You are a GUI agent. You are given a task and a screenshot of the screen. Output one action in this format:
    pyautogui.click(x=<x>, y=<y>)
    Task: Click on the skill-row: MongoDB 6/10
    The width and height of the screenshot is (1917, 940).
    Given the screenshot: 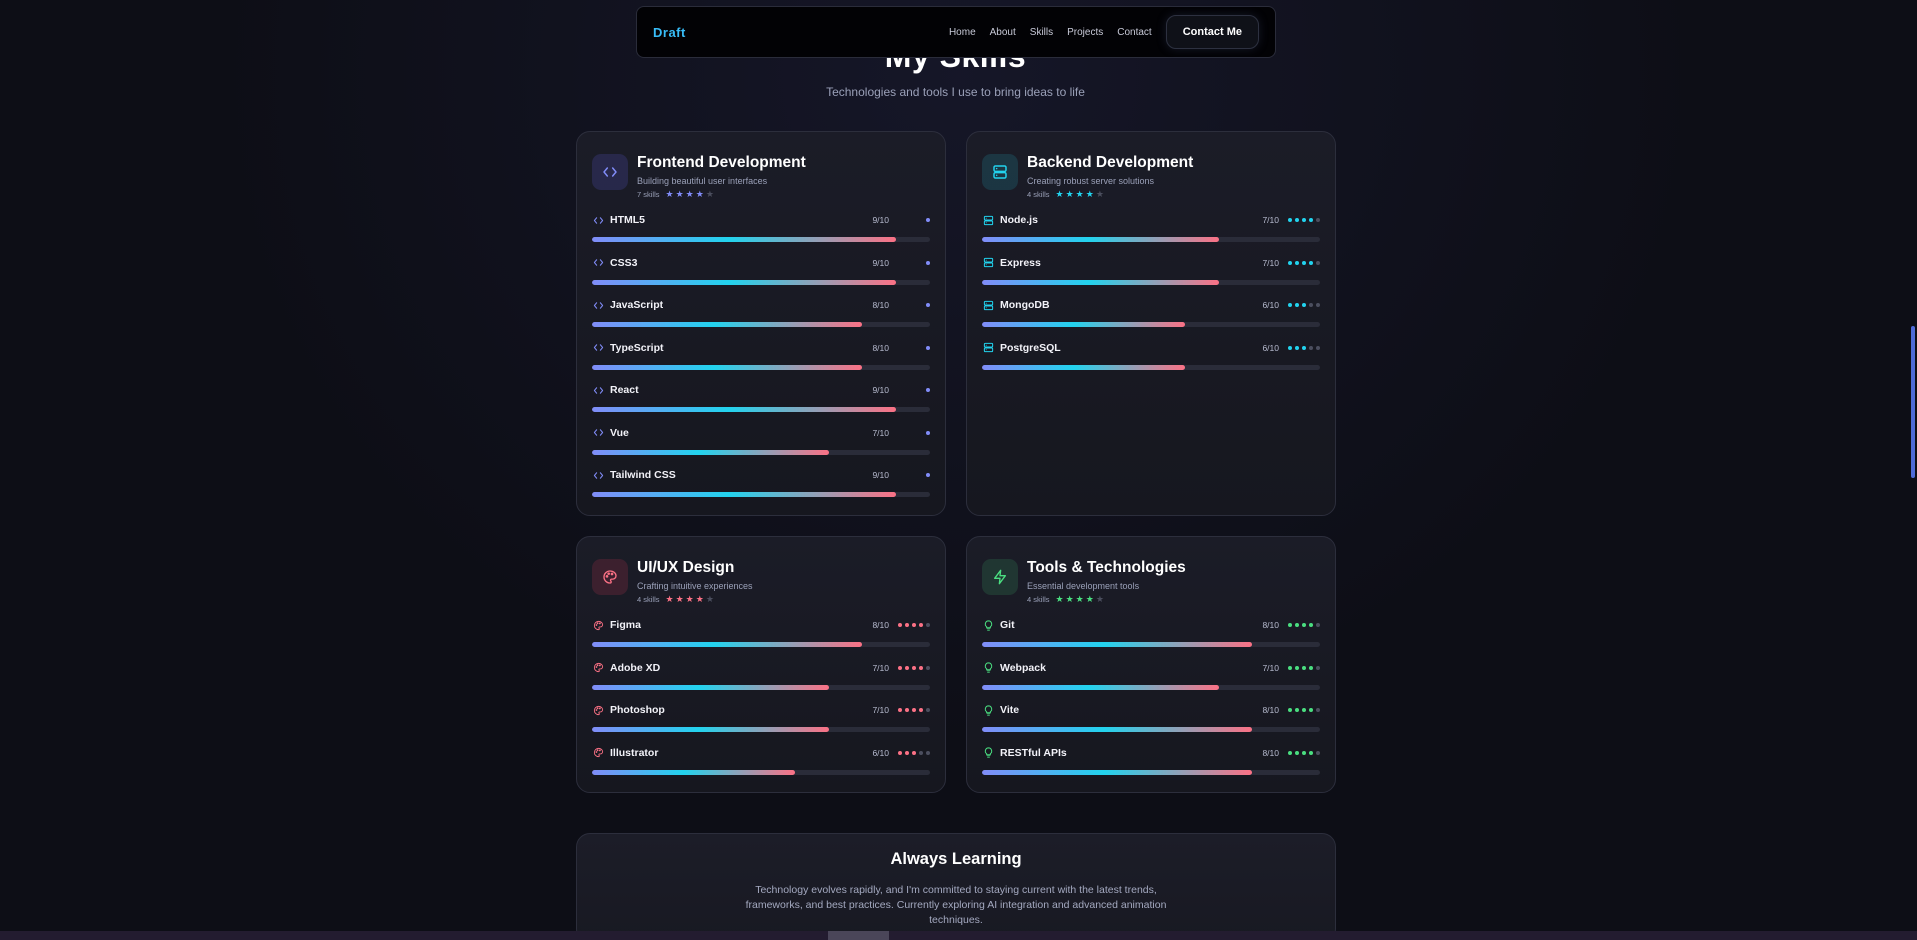 What is the action you would take?
    pyautogui.click(x=1151, y=319)
    